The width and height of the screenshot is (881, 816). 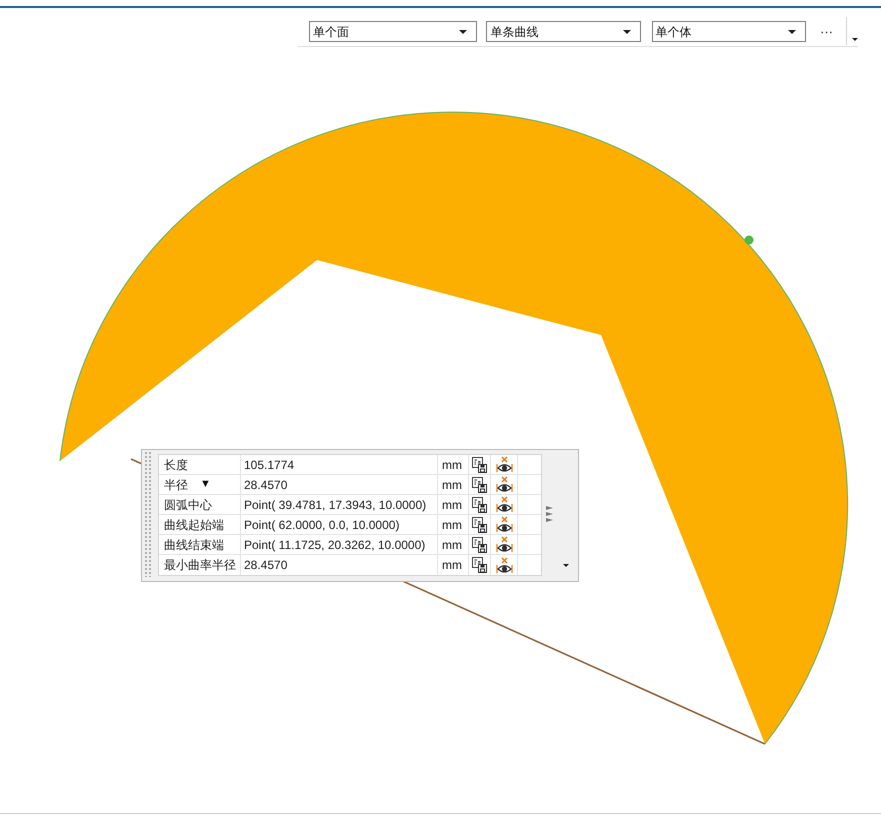 What do you see at coordinates (549, 514) in the screenshot?
I see `expand-arrows-icon` at bounding box center [549, 514].